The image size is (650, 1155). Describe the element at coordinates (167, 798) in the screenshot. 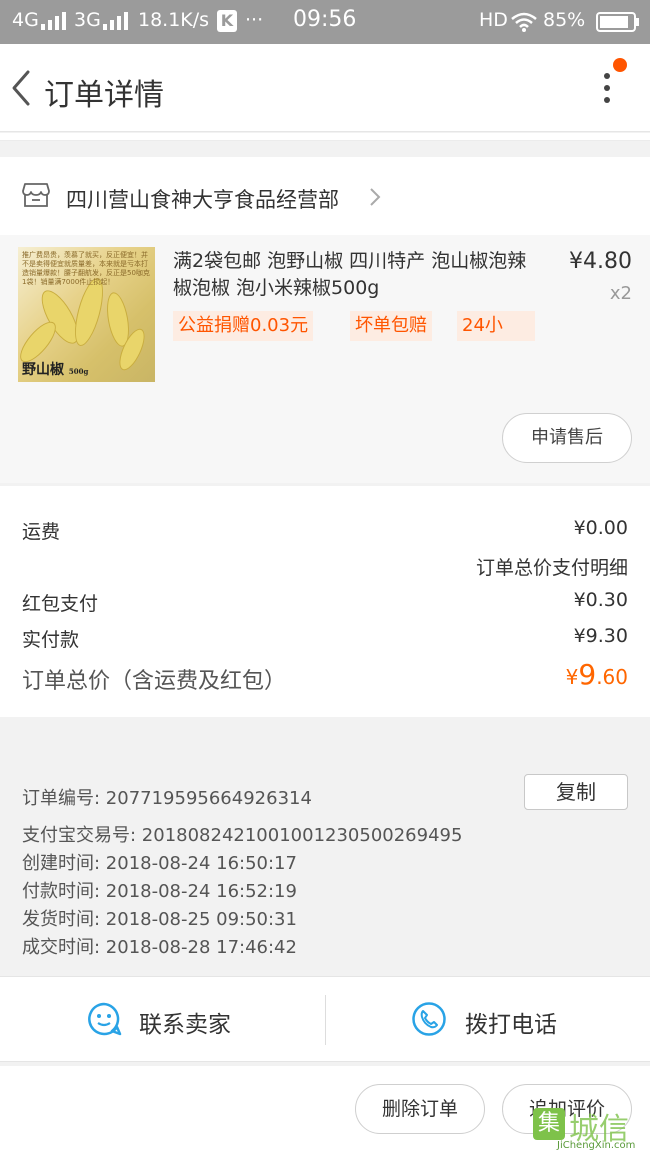

I see `order-number: 订单编号: 207719595664926314` at that location.